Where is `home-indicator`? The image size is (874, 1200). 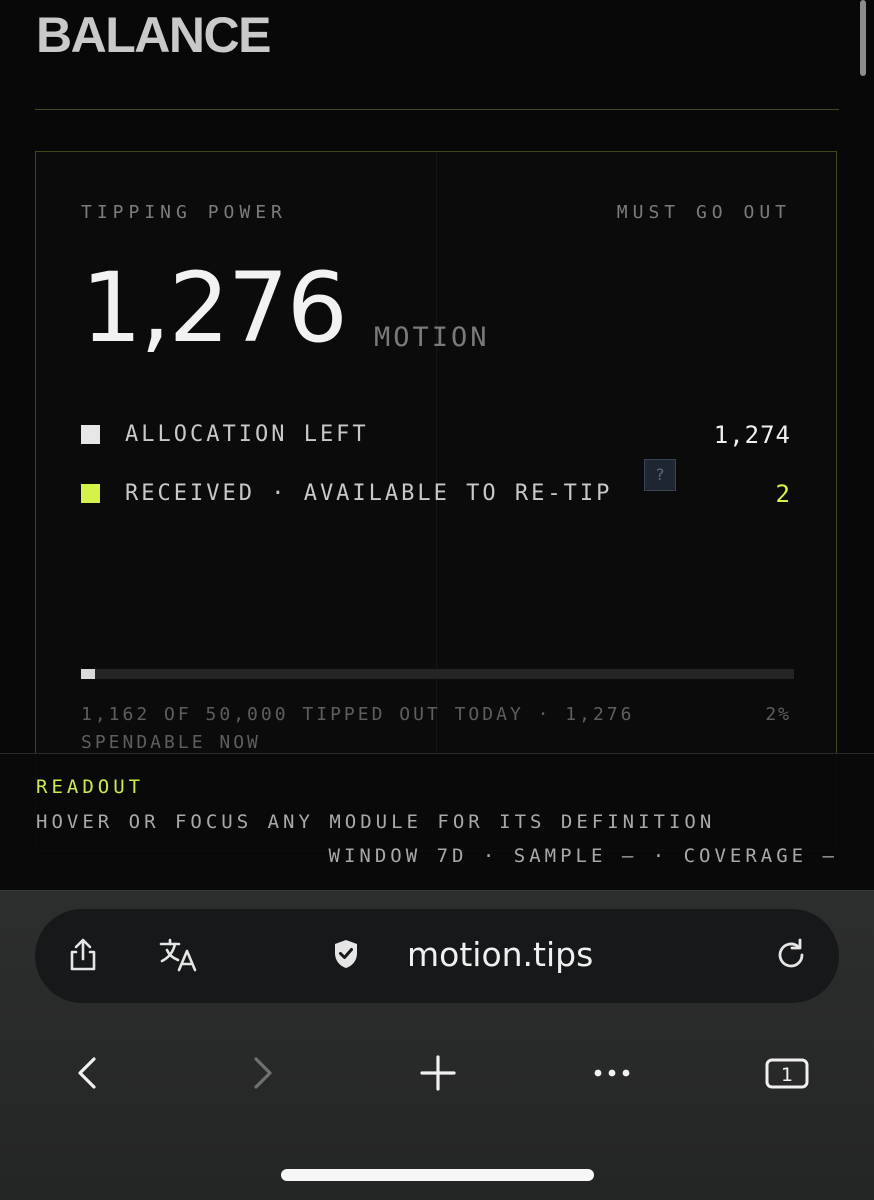
home-indicator is located at coordinates (437, 1175).